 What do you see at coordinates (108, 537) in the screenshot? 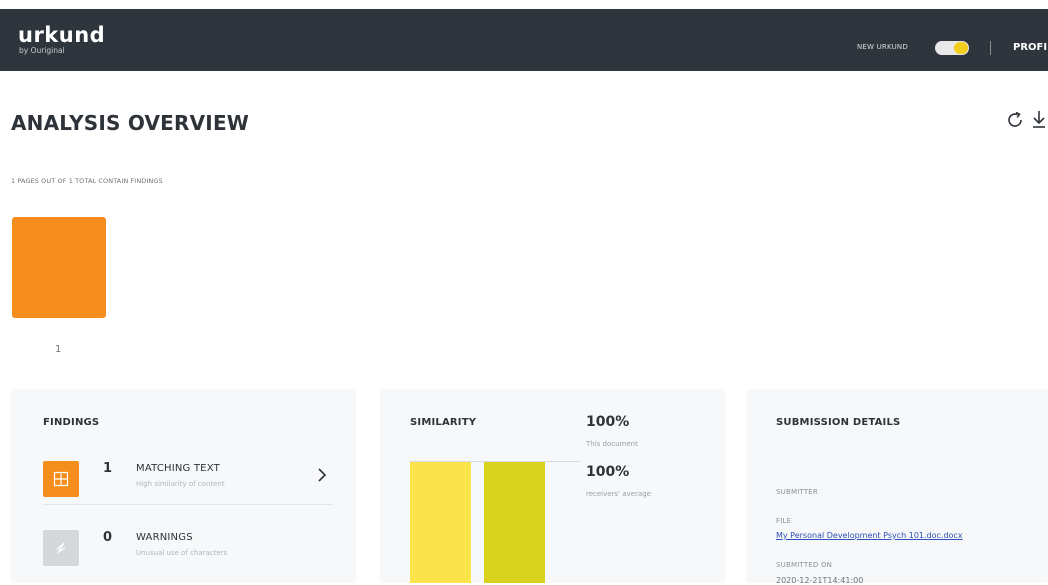
I see `finding-count: 0` at bounding box center [108, 537].